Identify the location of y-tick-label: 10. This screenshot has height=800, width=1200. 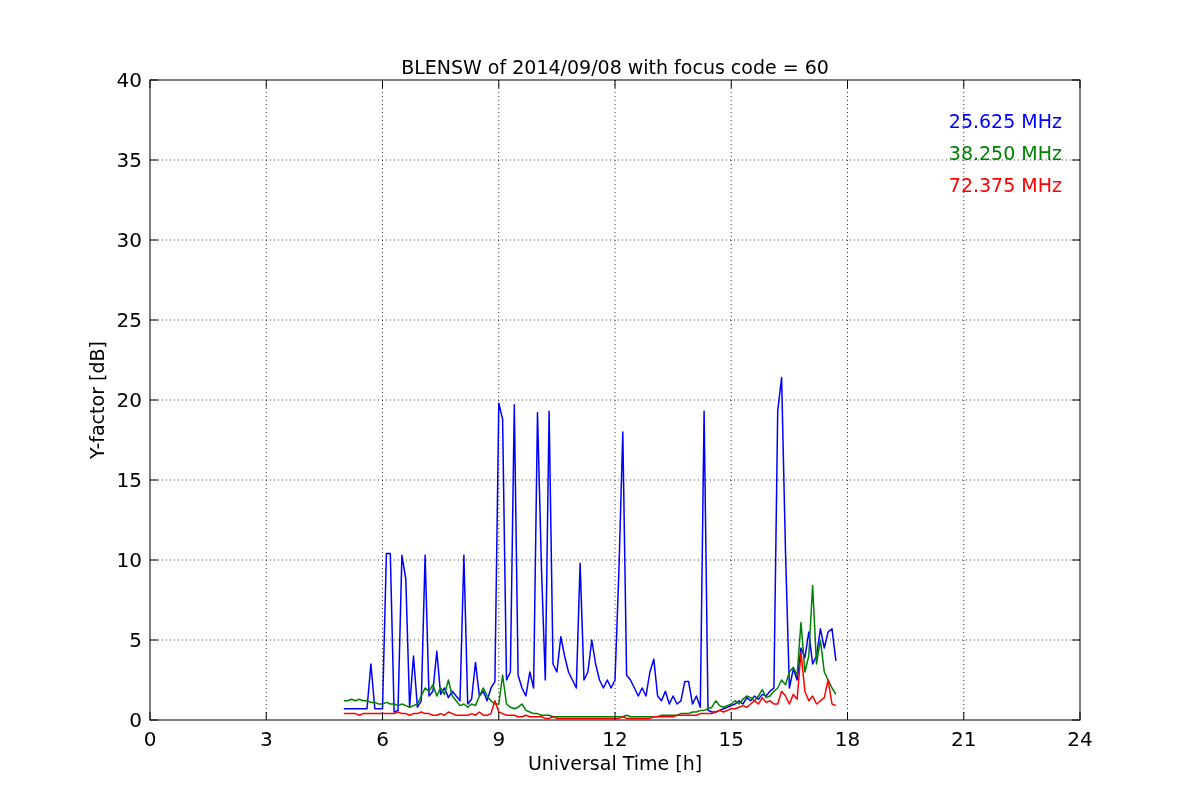
(129, 560).